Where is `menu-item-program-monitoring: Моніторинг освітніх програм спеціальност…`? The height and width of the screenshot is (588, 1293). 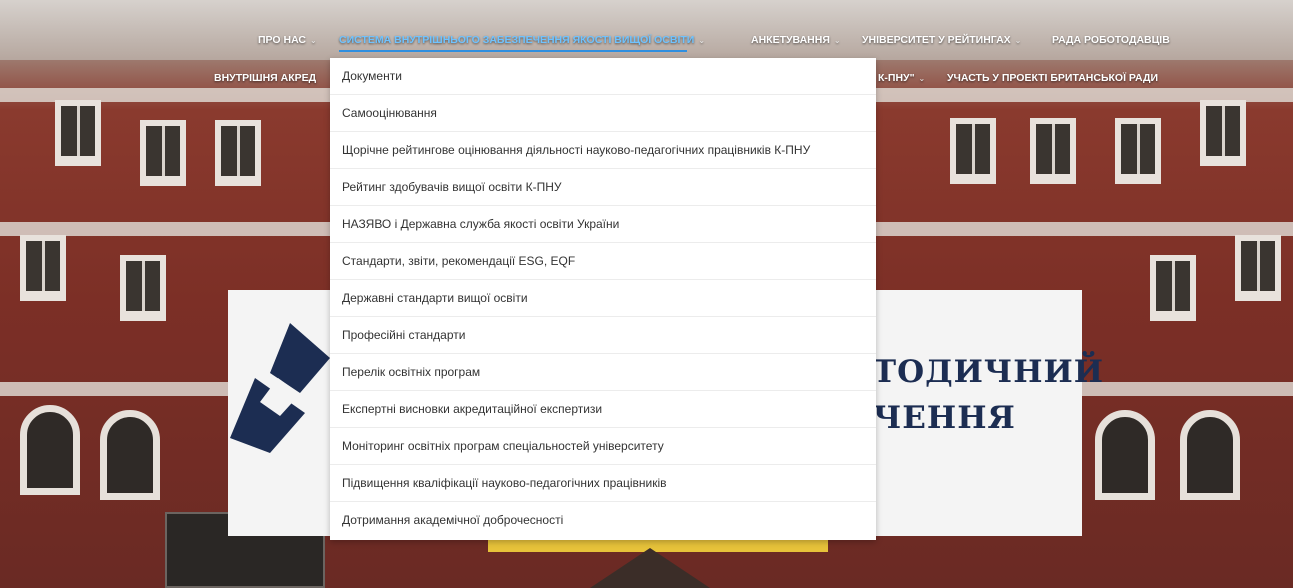 menu-item-program-monitoring: Моніторинг освітніх програм спеціальност… is located at coordinates (603, 446).